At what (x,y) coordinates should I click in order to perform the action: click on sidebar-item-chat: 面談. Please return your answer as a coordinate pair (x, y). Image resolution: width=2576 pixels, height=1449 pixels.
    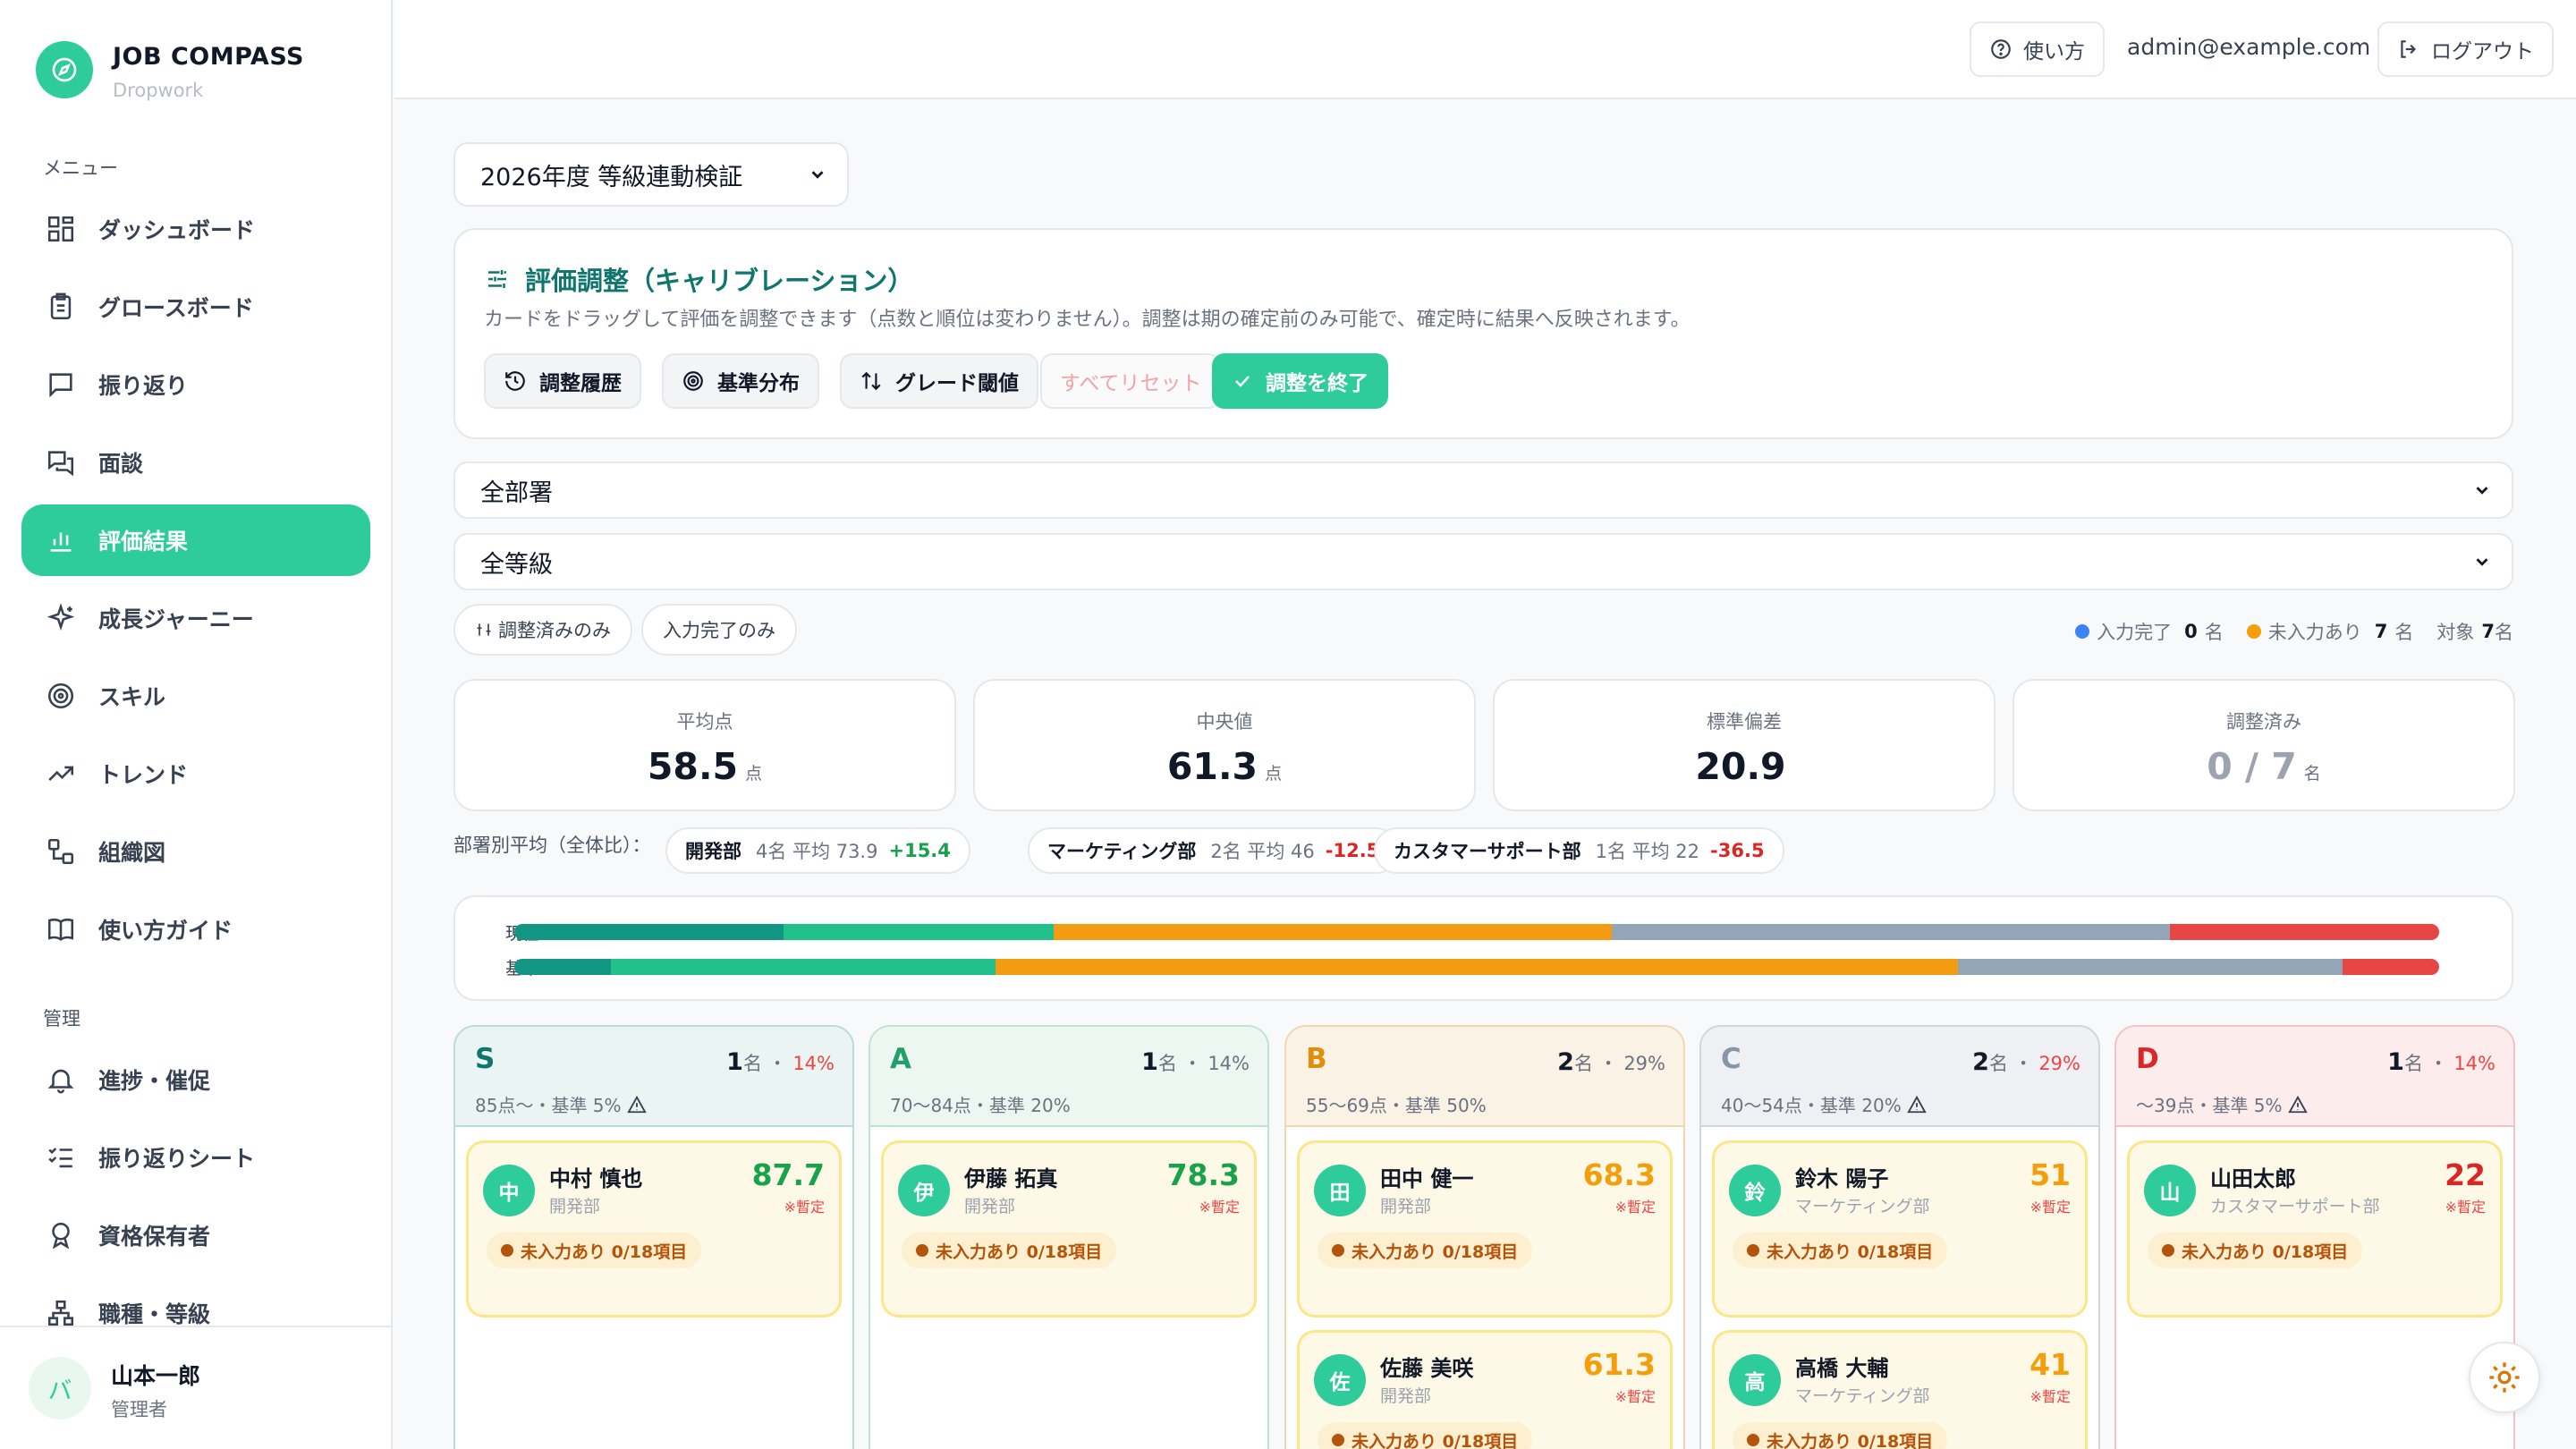
    Looking at the image, I should click on (195, 462).